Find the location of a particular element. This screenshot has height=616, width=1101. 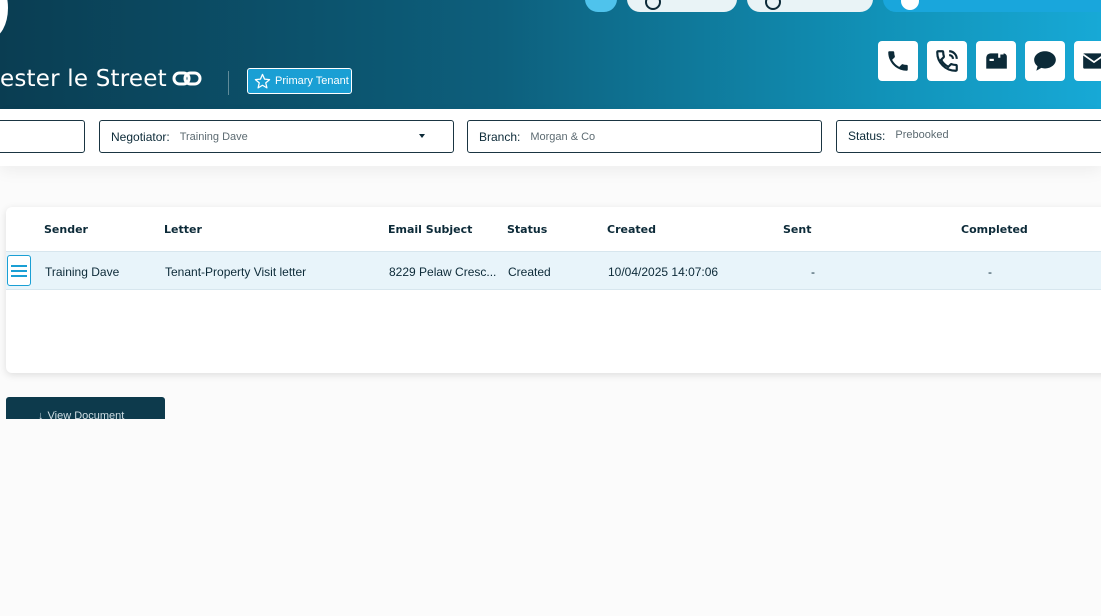

primary-tenant-badge: Primary Tenant is located at coordinates (299, 81).